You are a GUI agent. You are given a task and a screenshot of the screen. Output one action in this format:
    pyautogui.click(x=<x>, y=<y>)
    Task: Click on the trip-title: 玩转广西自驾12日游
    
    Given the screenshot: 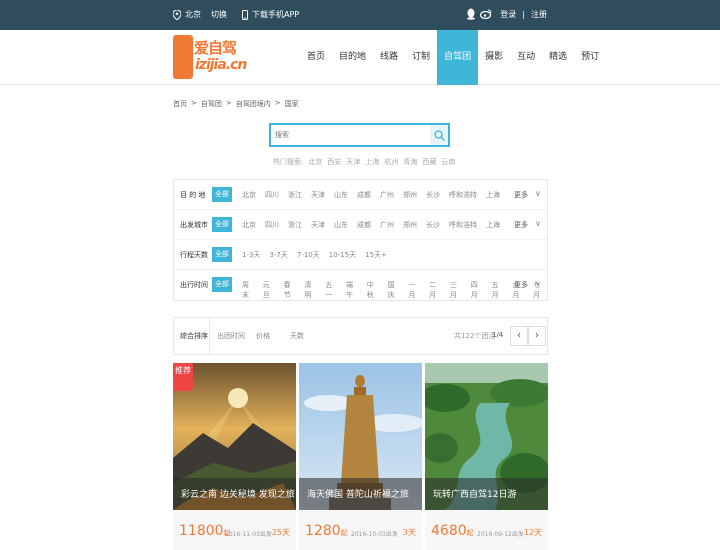 What is the action you would take?
    pyautogui.click(x=474, y=493)
    